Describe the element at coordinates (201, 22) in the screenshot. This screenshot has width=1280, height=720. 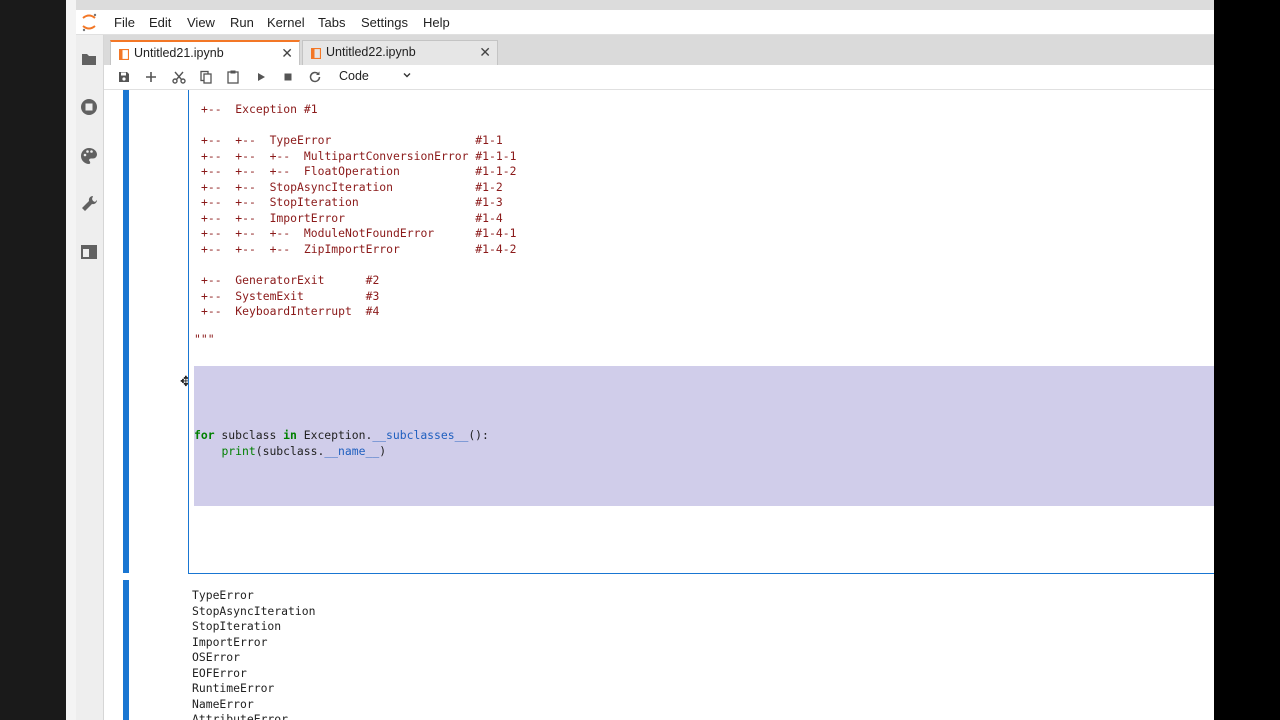
I see `menu-view: View` at that location.